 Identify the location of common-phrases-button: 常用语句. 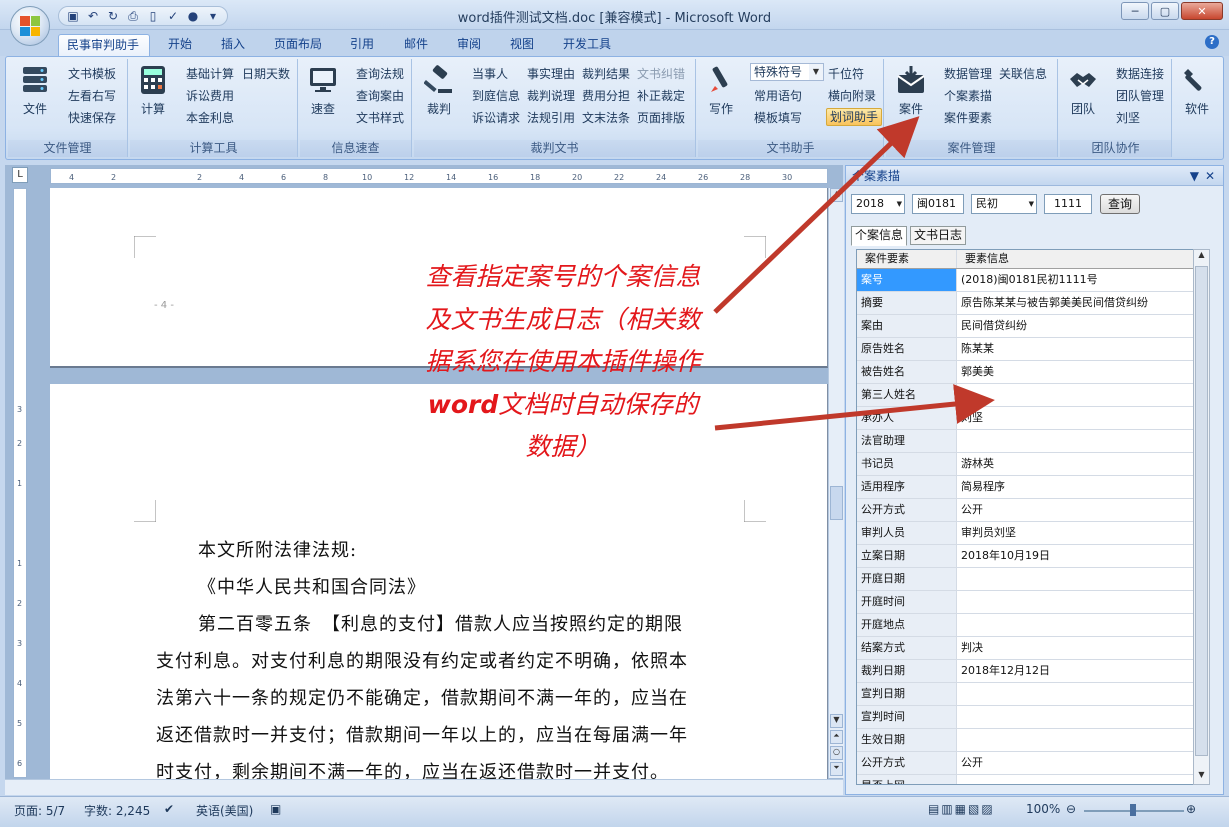
(778, 96).